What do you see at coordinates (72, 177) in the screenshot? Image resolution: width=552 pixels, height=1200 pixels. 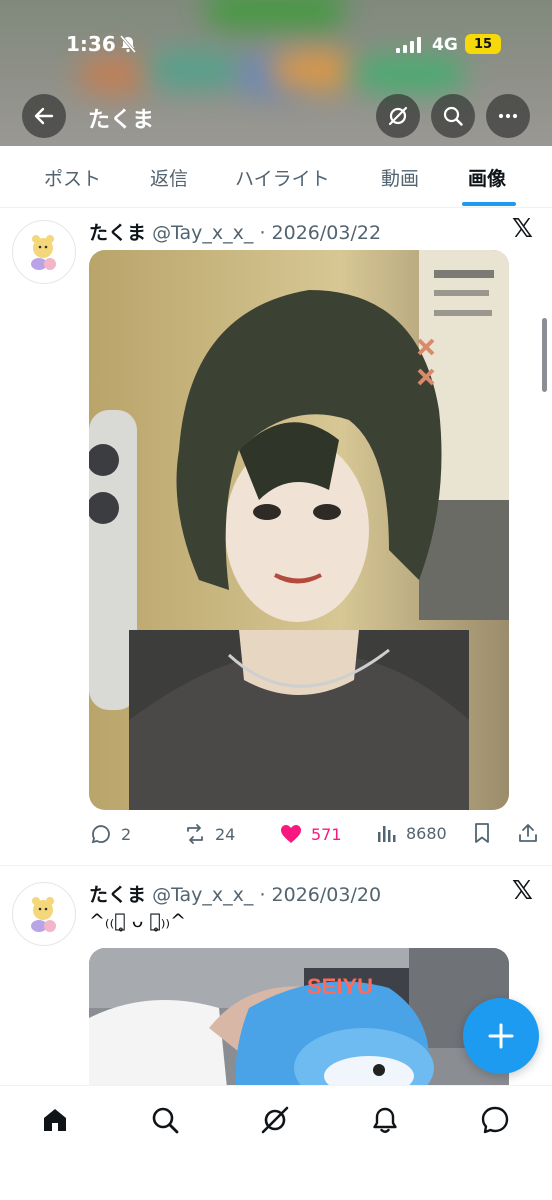 I see `tab-posts: ポスト` at bounding box center [72, 177].